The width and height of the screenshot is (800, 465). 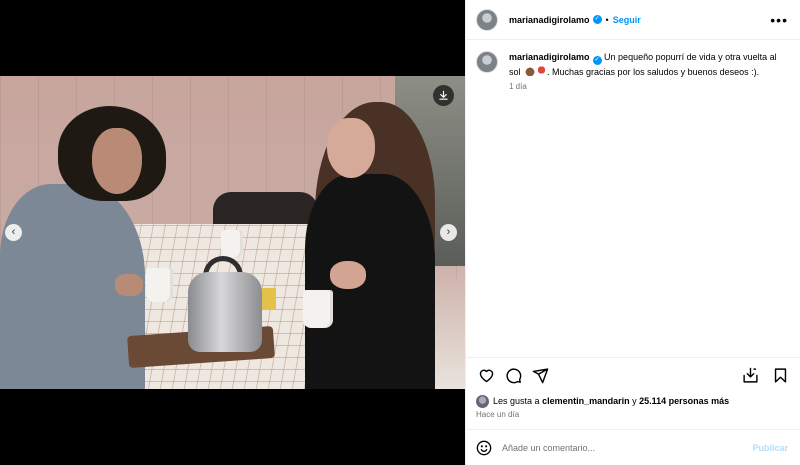 I want to click on previous-photo-button: ‹, so click(x=13, y=232).